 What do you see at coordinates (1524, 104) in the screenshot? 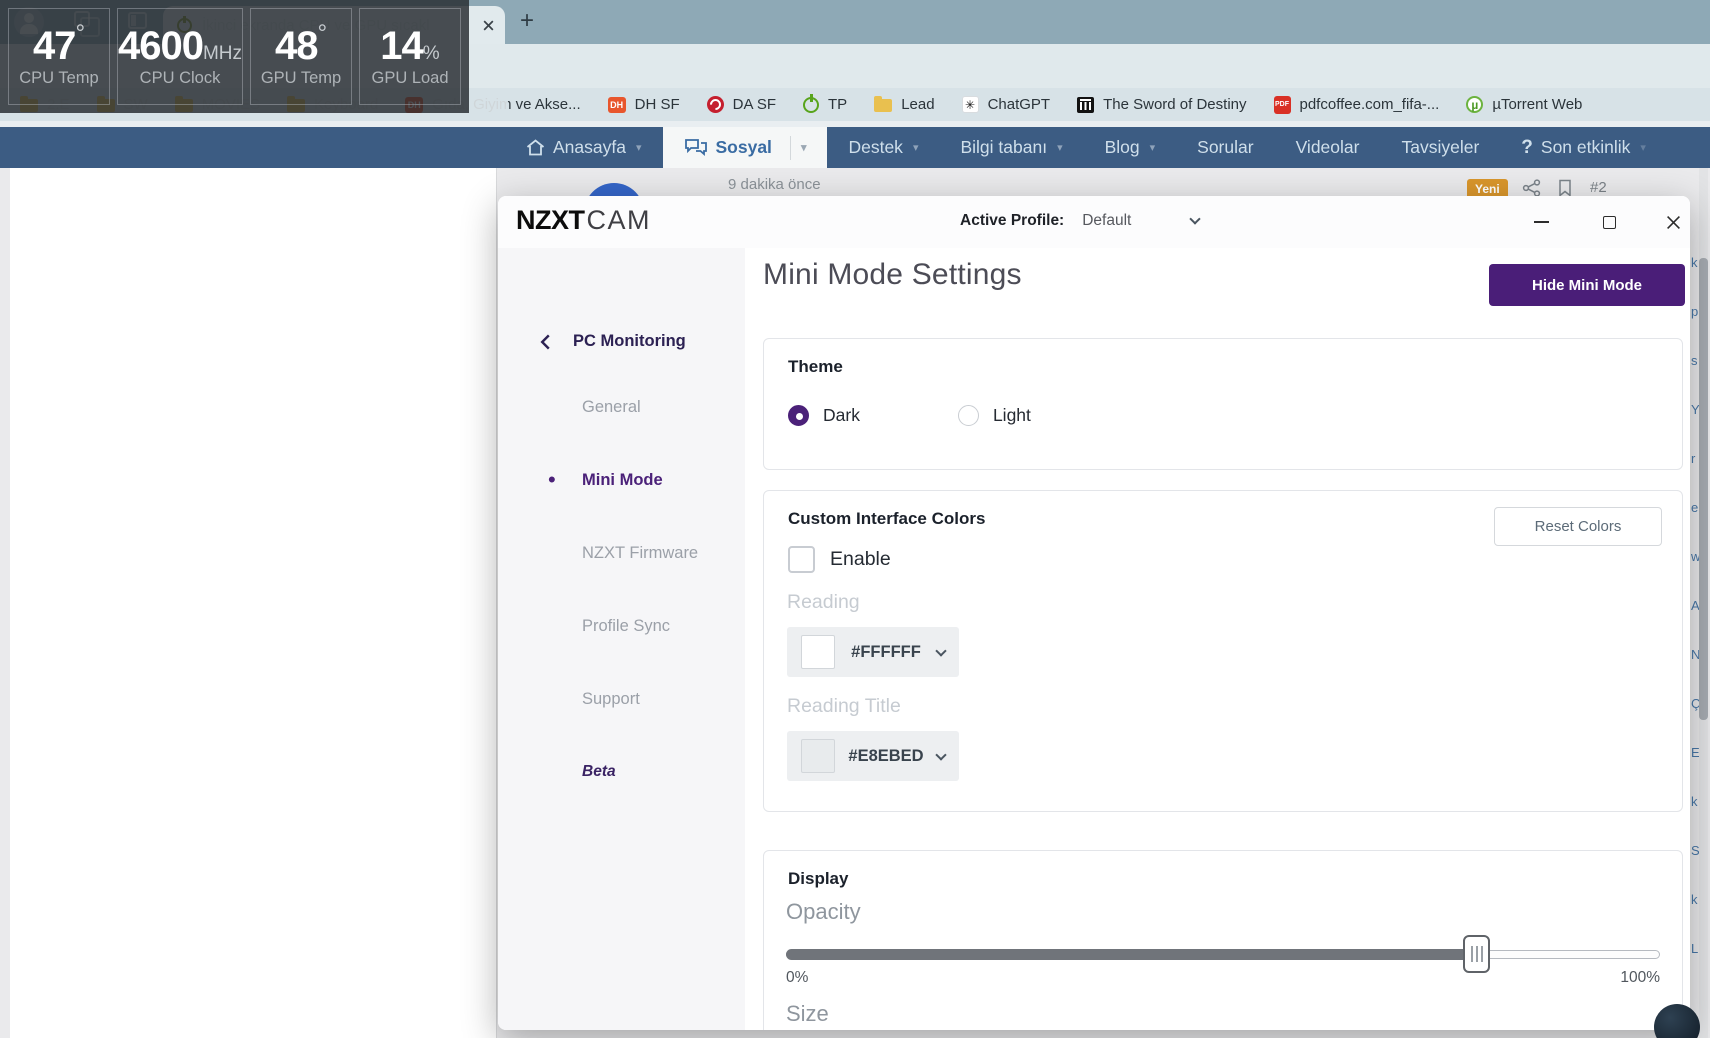
I see `bookmark-item: µTorrent Web` at bounding box center [1524, 104].